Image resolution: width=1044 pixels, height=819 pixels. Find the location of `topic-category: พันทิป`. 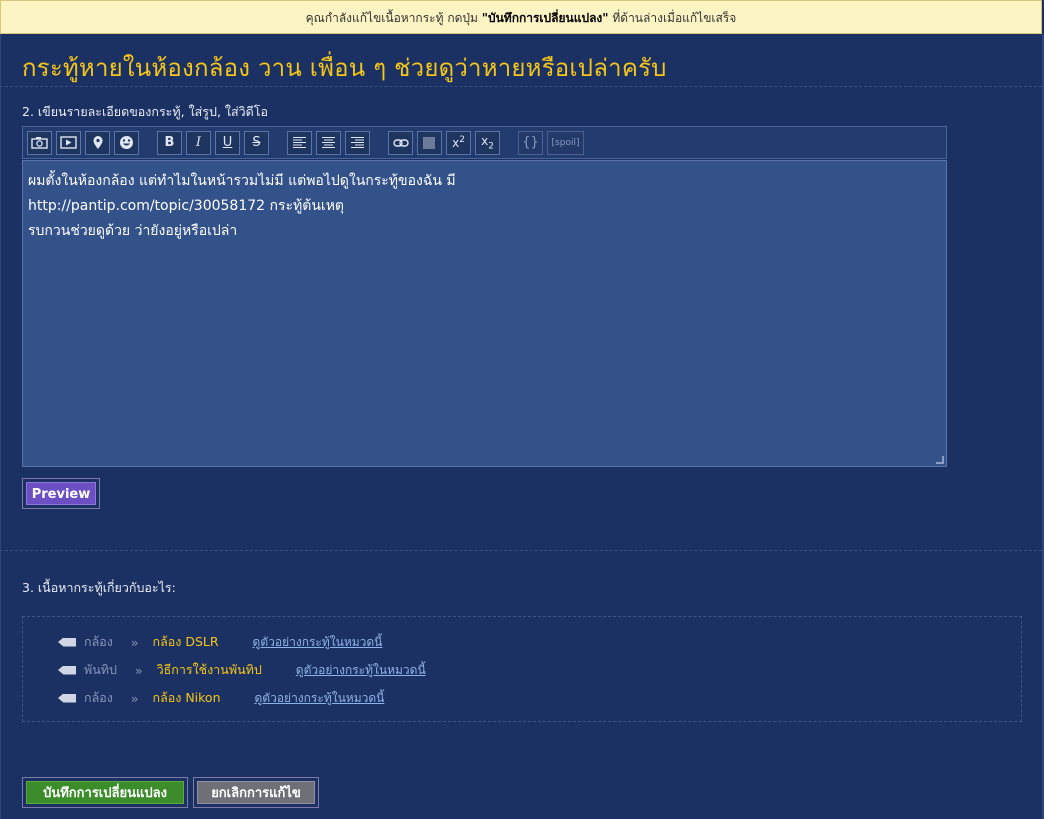

topic-category: พันทิป is located at coordinates (100, 670).